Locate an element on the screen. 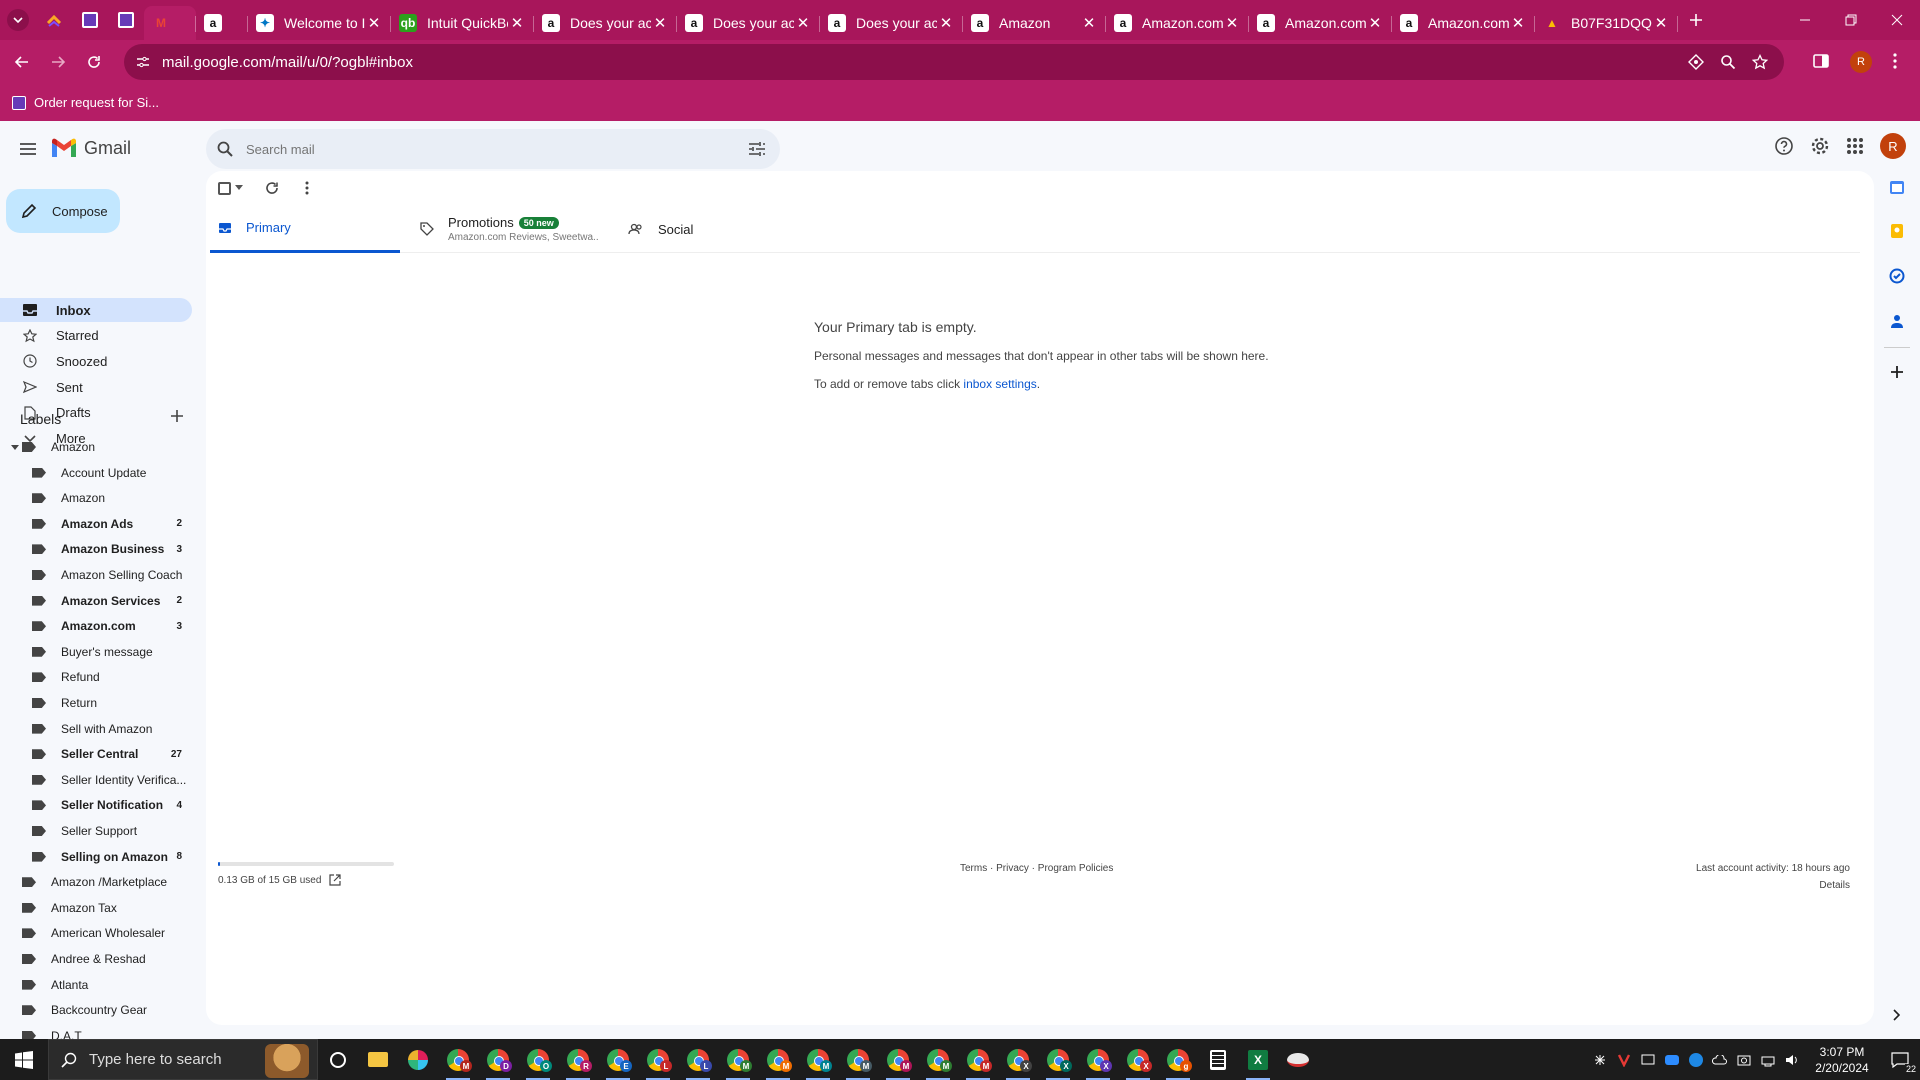 This screenshot has width=1920, height=1080. label-item: Buyer's message is located at coordinates (96, 652).